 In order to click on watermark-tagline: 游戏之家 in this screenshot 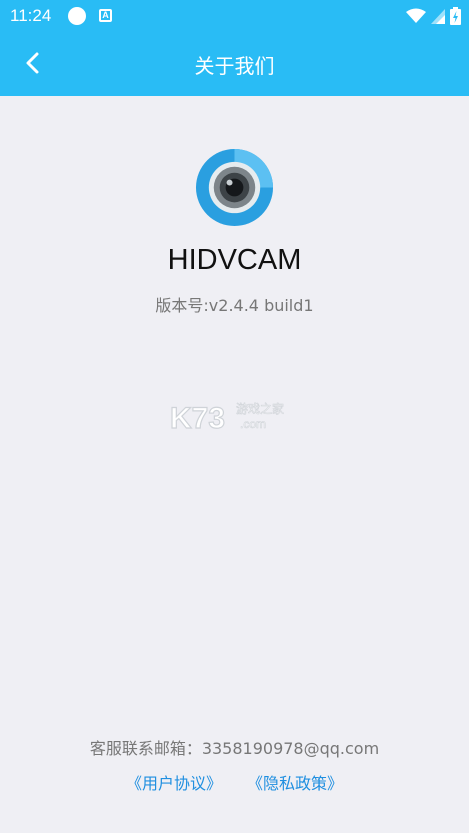, I will do `click(260, 408)`.